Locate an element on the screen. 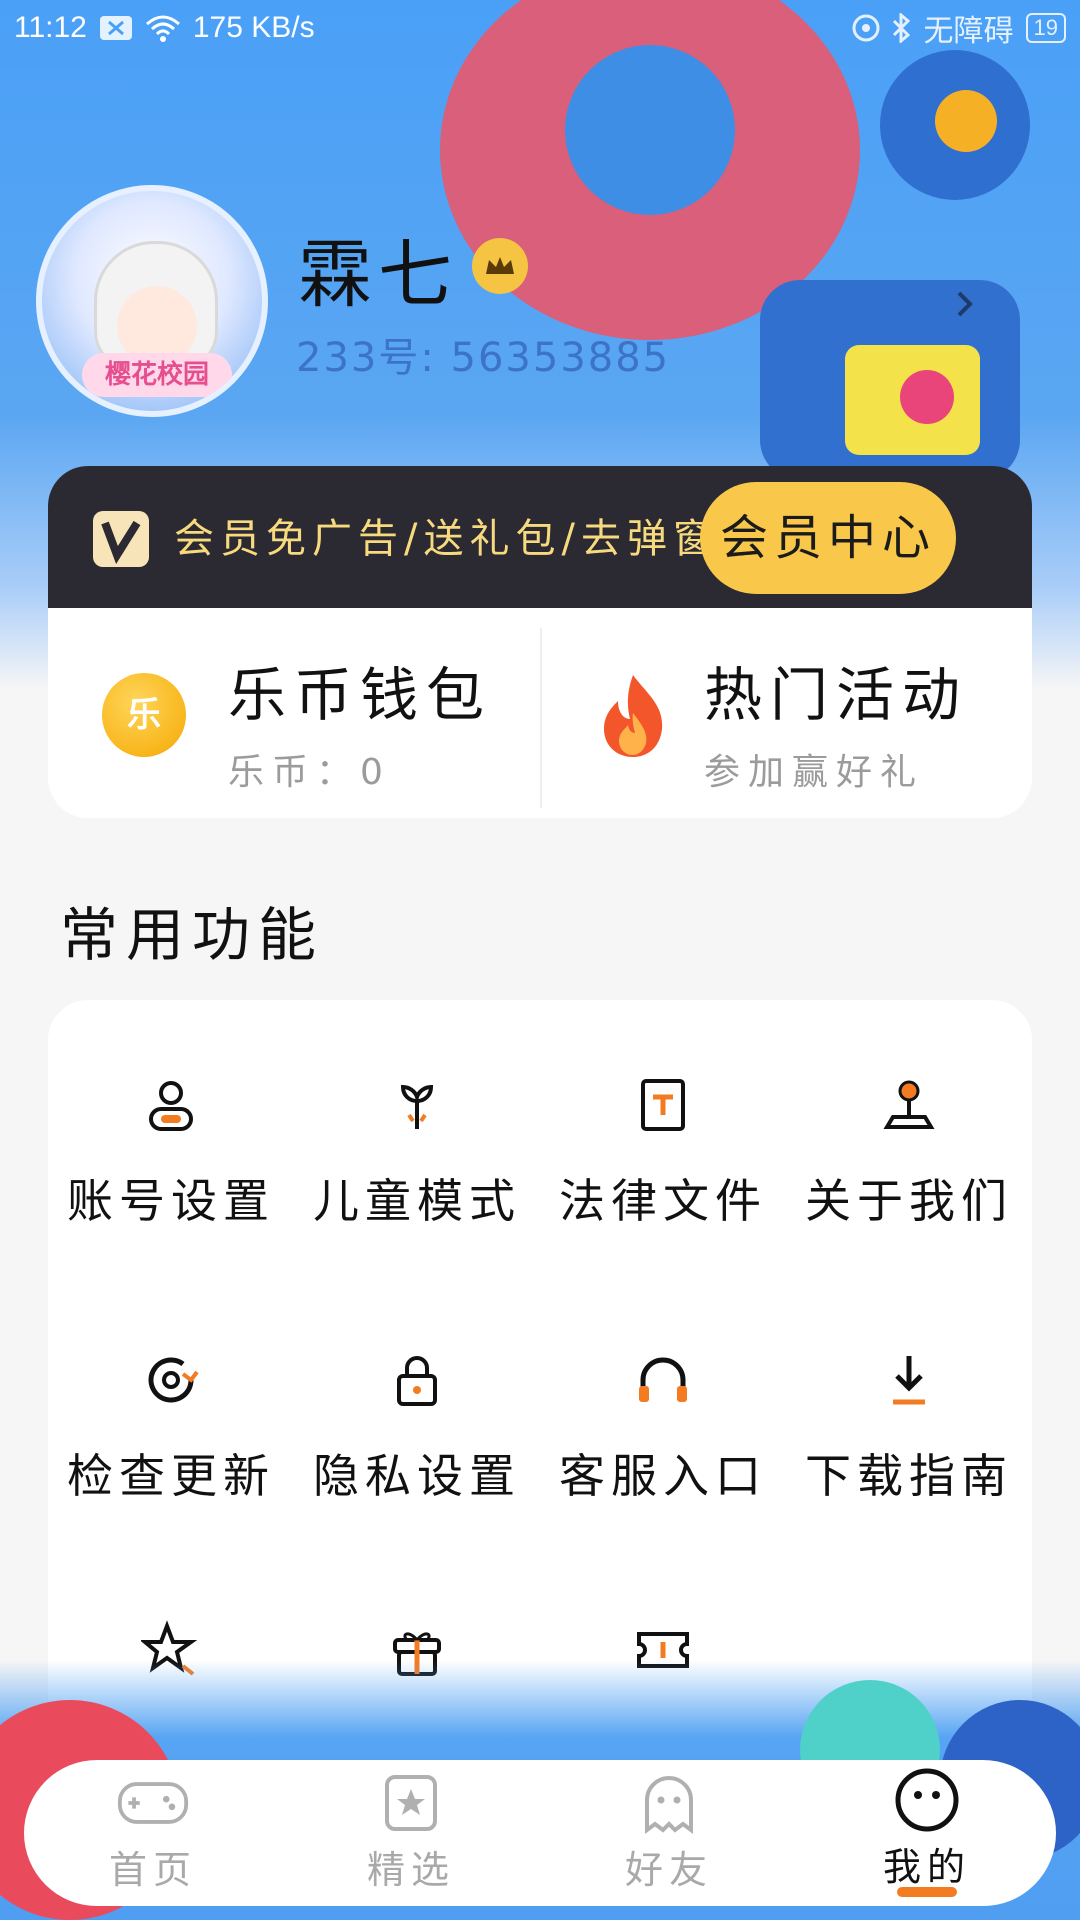 The height and width of the screenshot is (1920, 1080). activities-subtitle: 参加赢好礼 is located at coordinates (814, 772).